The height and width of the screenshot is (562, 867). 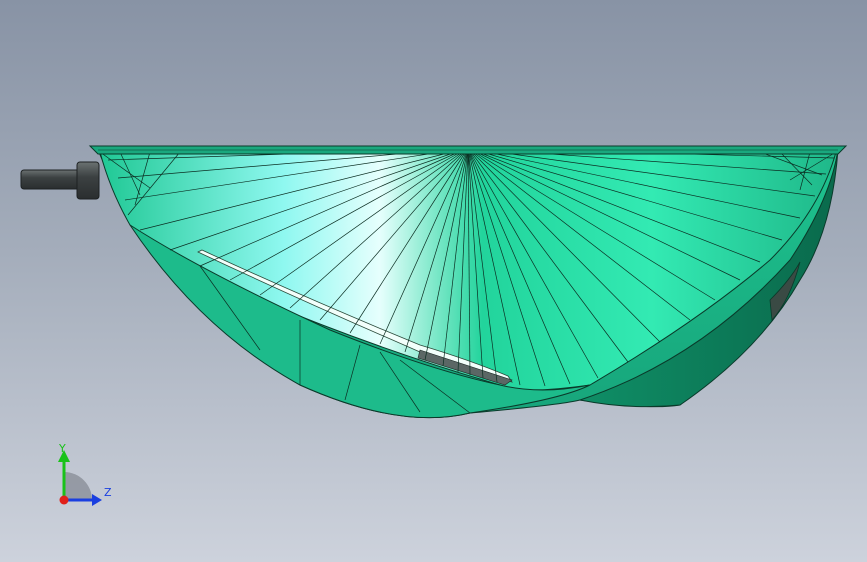 I want to click on triad-plane-icon, so click(x=78, y=486).